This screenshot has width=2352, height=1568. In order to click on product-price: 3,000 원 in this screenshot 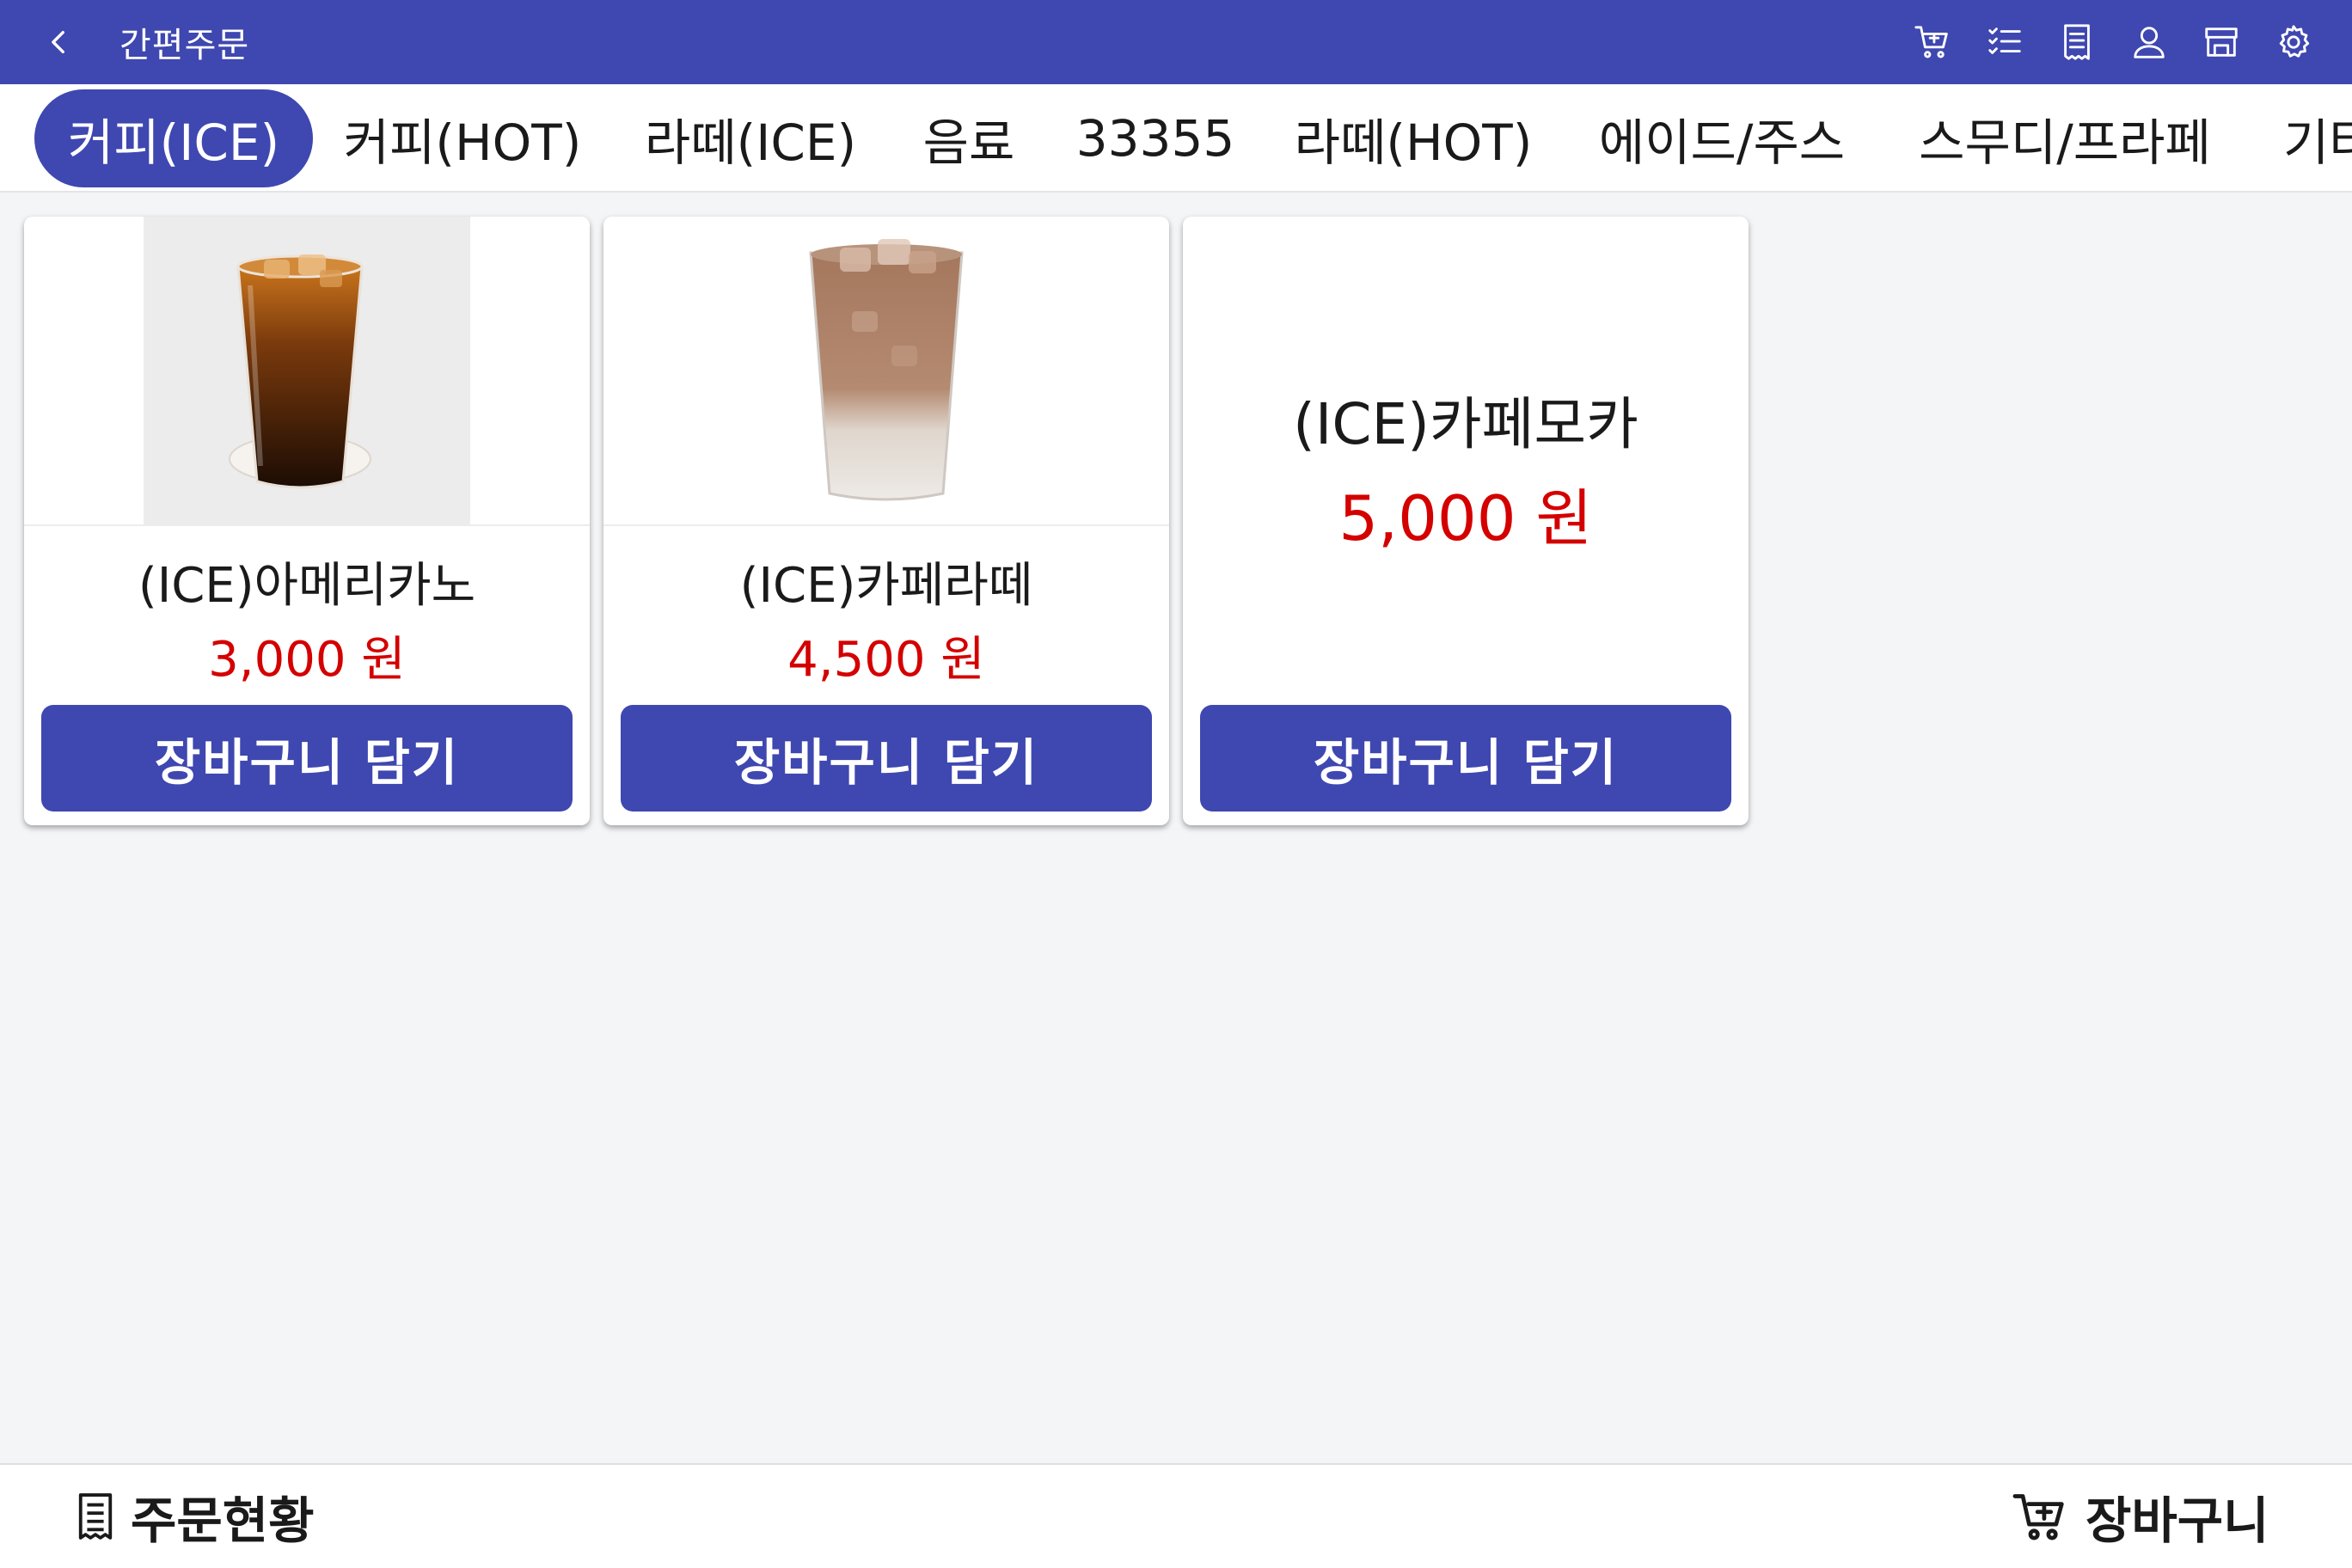, I will do `click(307, 660)`.